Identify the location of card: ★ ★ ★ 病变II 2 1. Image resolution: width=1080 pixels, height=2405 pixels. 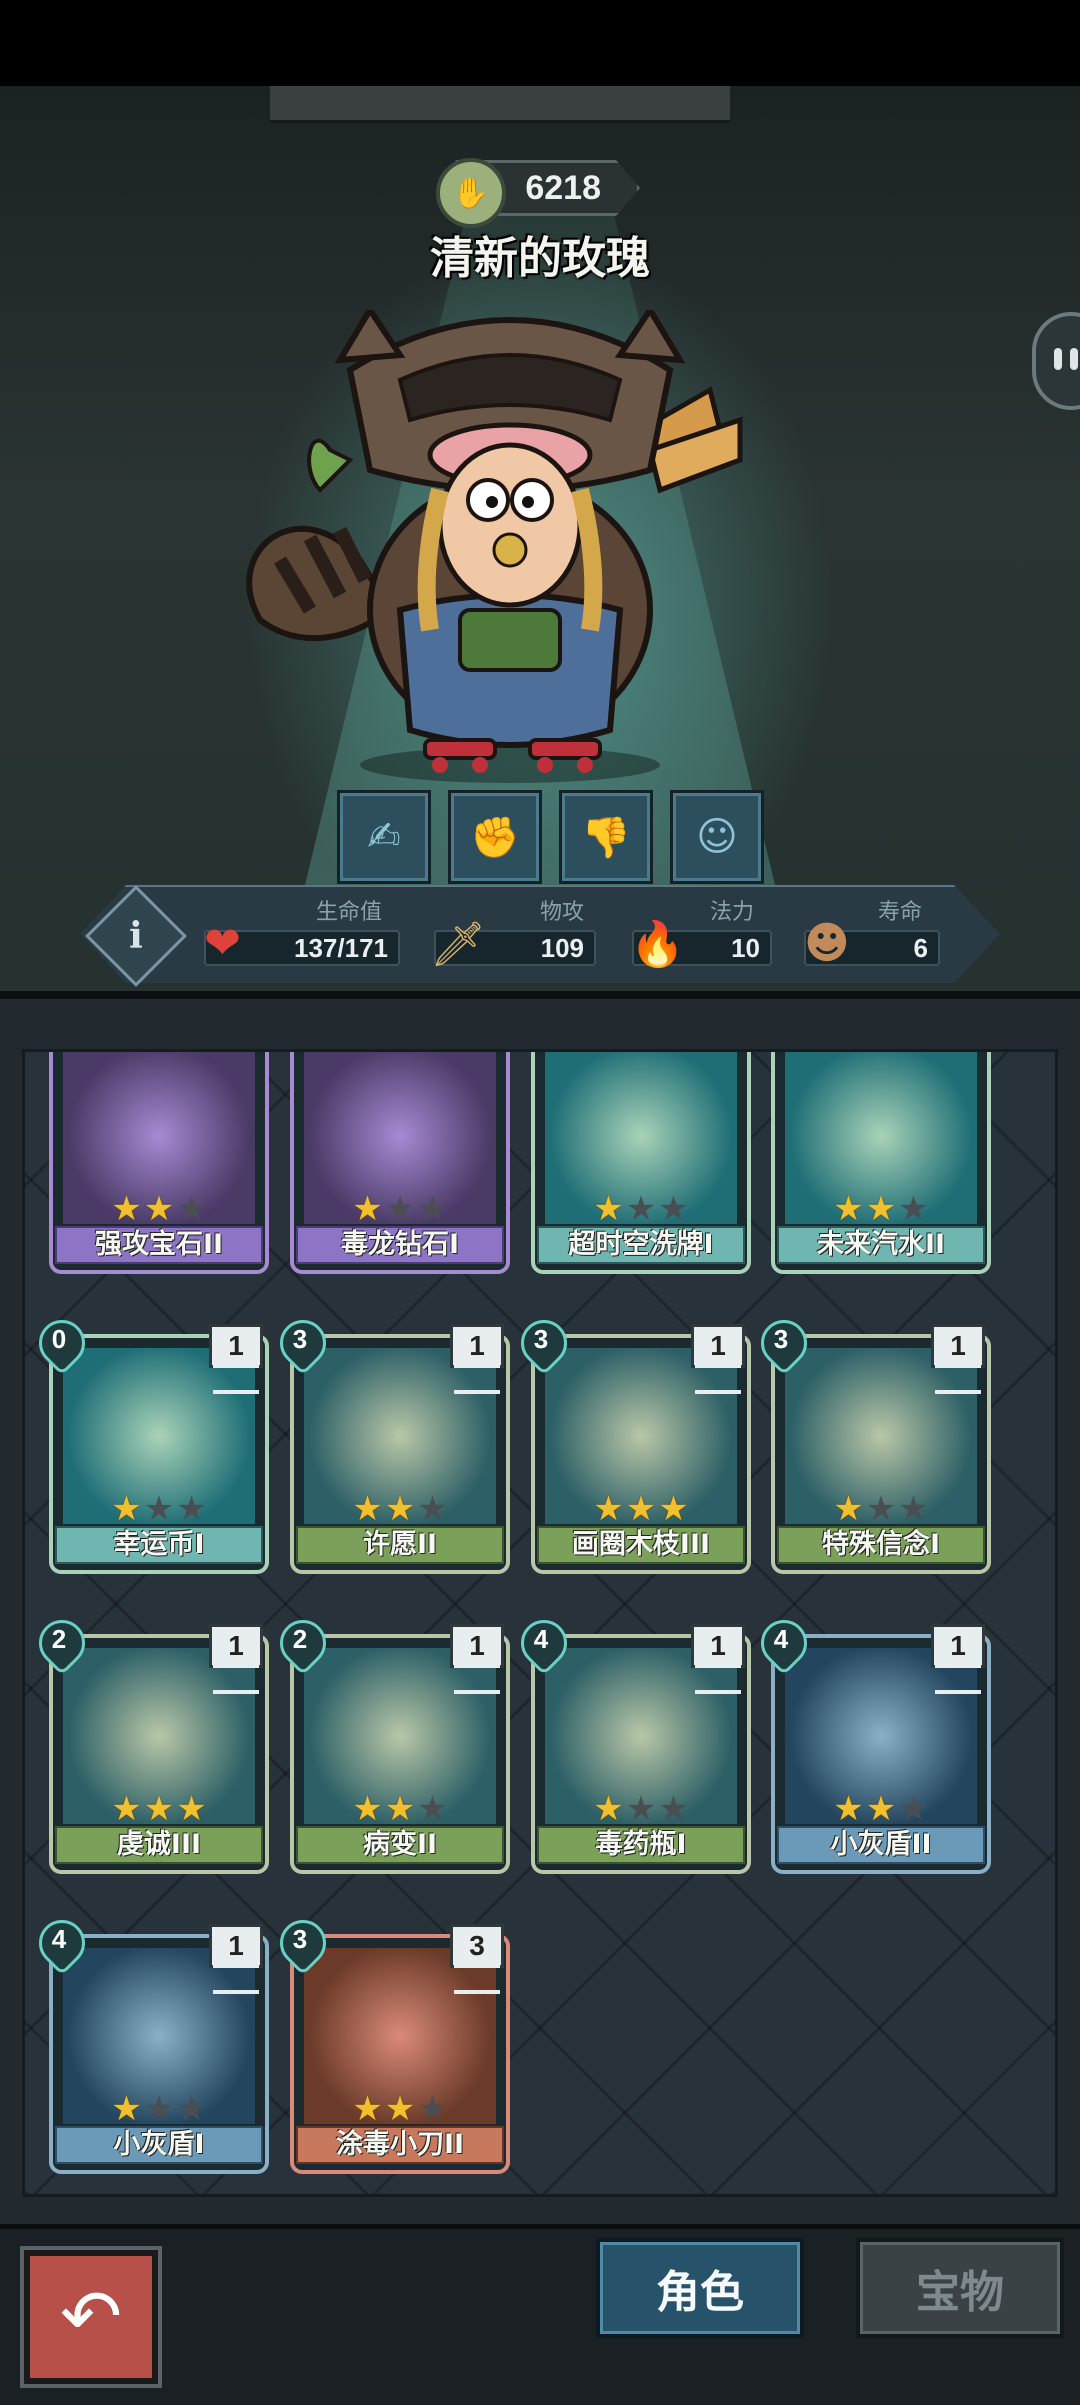
(390, 1742).